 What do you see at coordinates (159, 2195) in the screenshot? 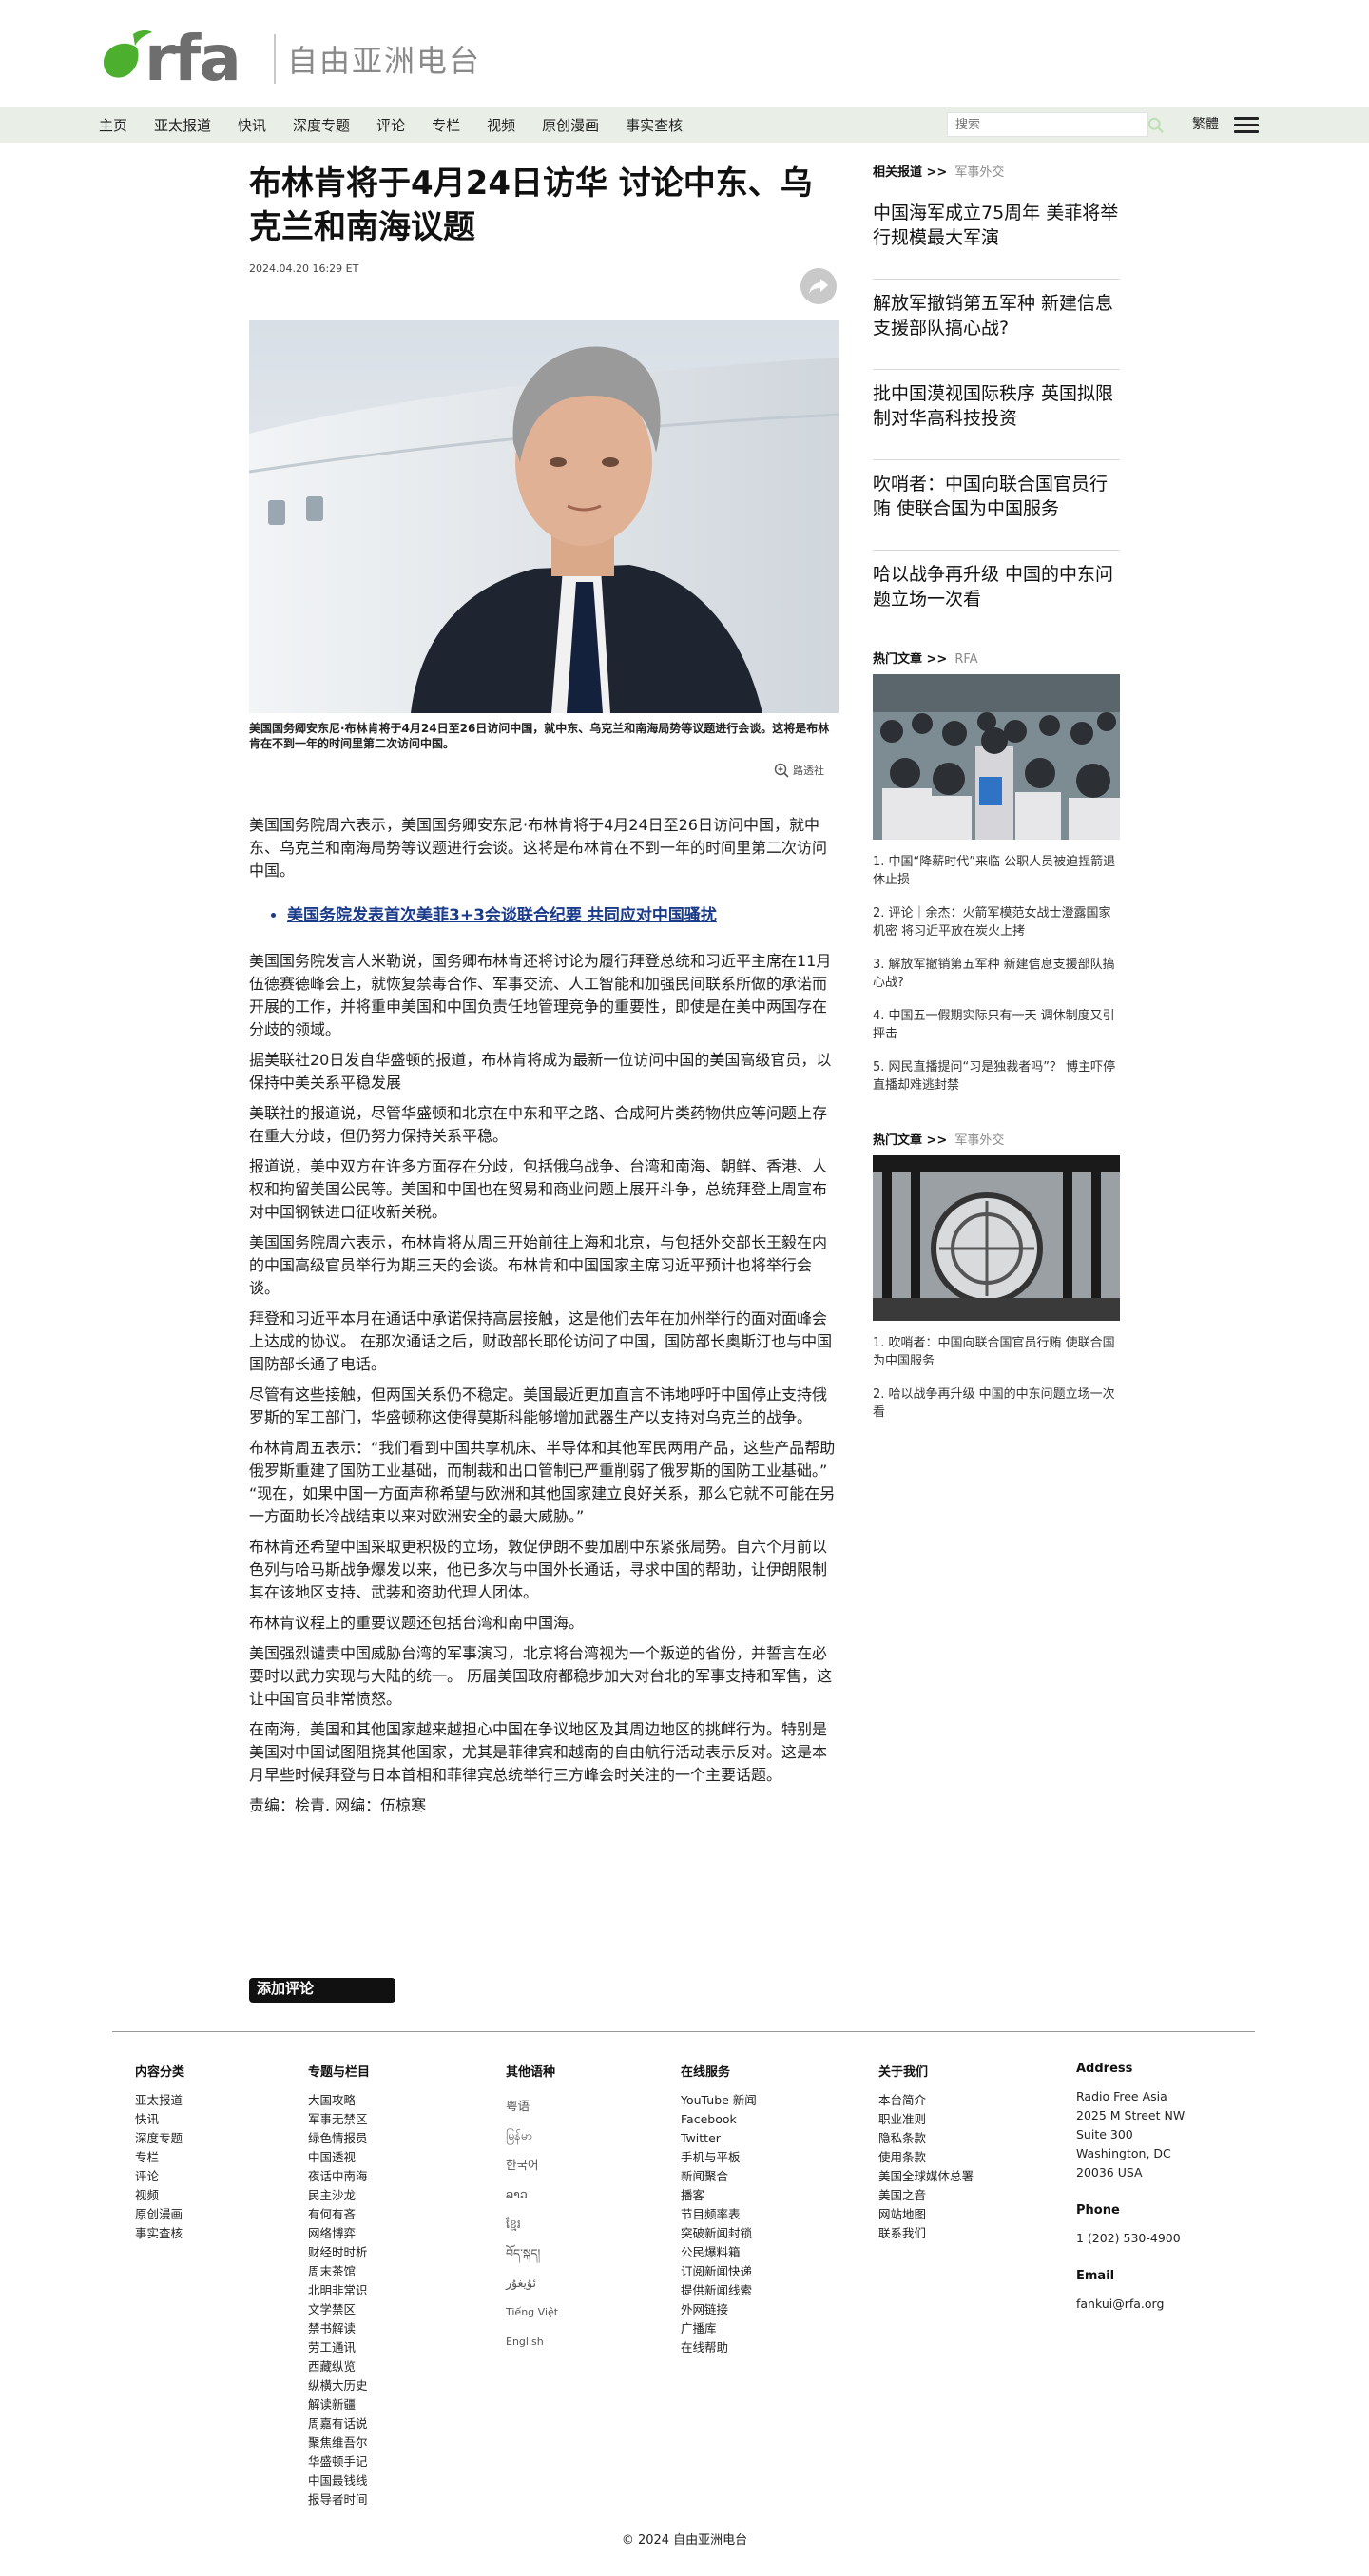
I see `footer-link: 视频` at bounding box center [159, 2195].